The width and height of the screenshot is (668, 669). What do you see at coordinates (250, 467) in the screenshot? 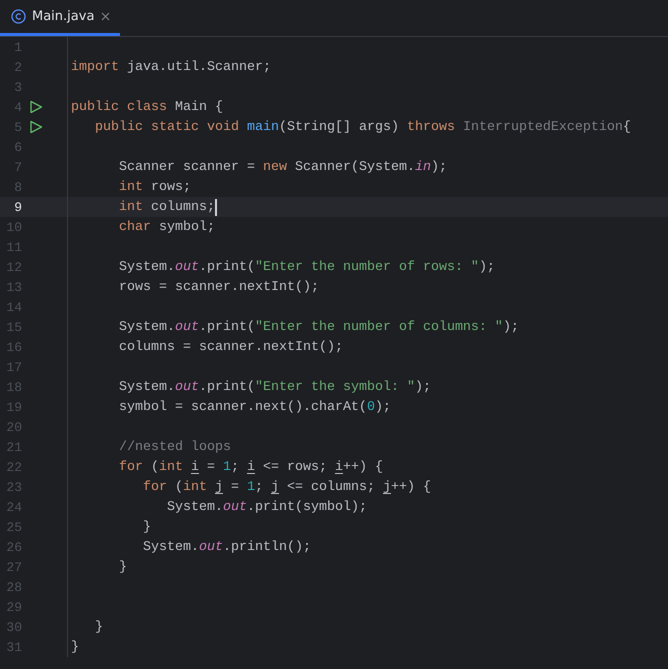
I see `code-line: for (int i = 1; i <= rows; i++) {` at bounding box center [250, 467].